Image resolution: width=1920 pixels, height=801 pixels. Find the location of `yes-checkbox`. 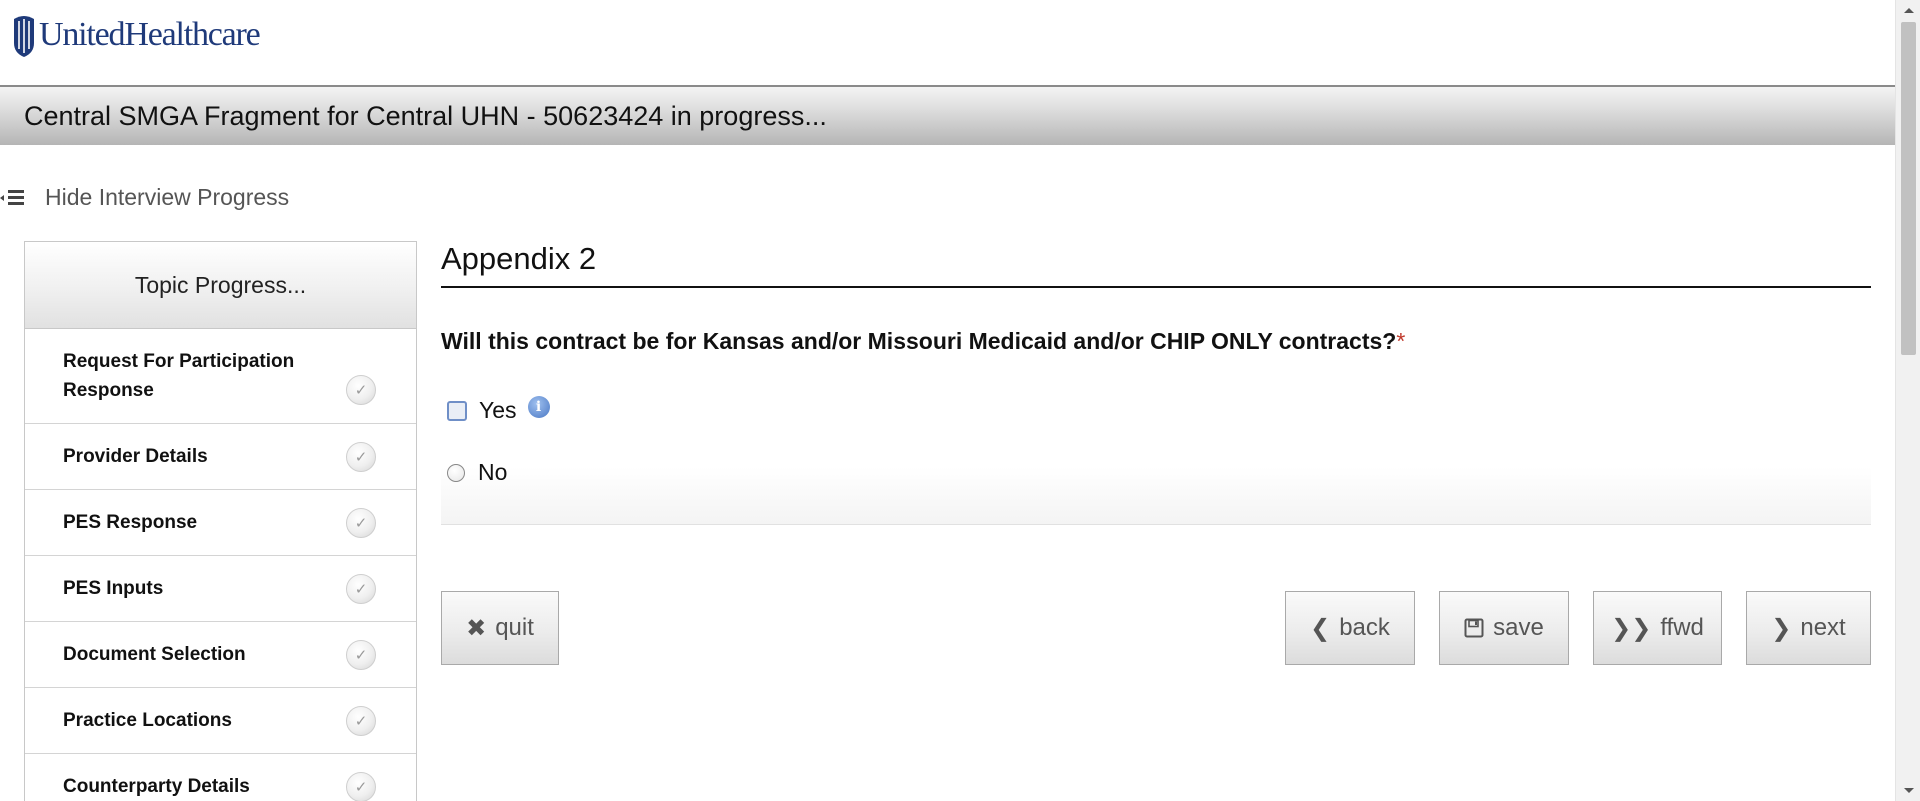

yes-checkbox is located at coordinates (457, 410).